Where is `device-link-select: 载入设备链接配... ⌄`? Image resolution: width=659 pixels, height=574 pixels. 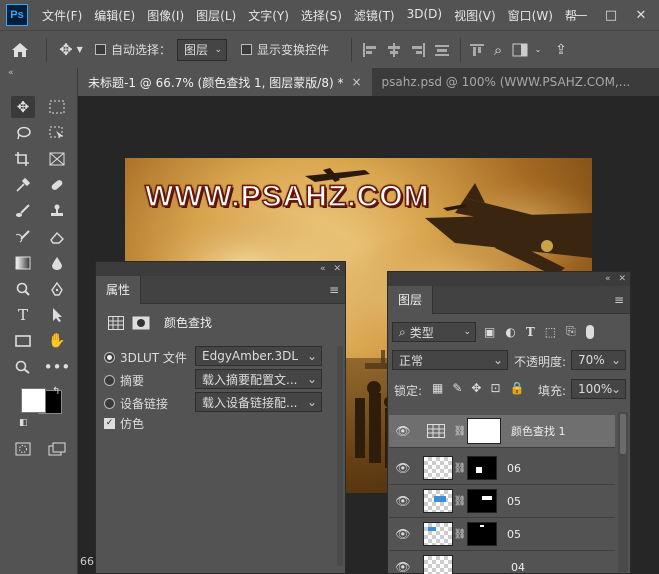
device-link-select: 载入设备链接配... ⌄ is located at coordinates (258, 402).